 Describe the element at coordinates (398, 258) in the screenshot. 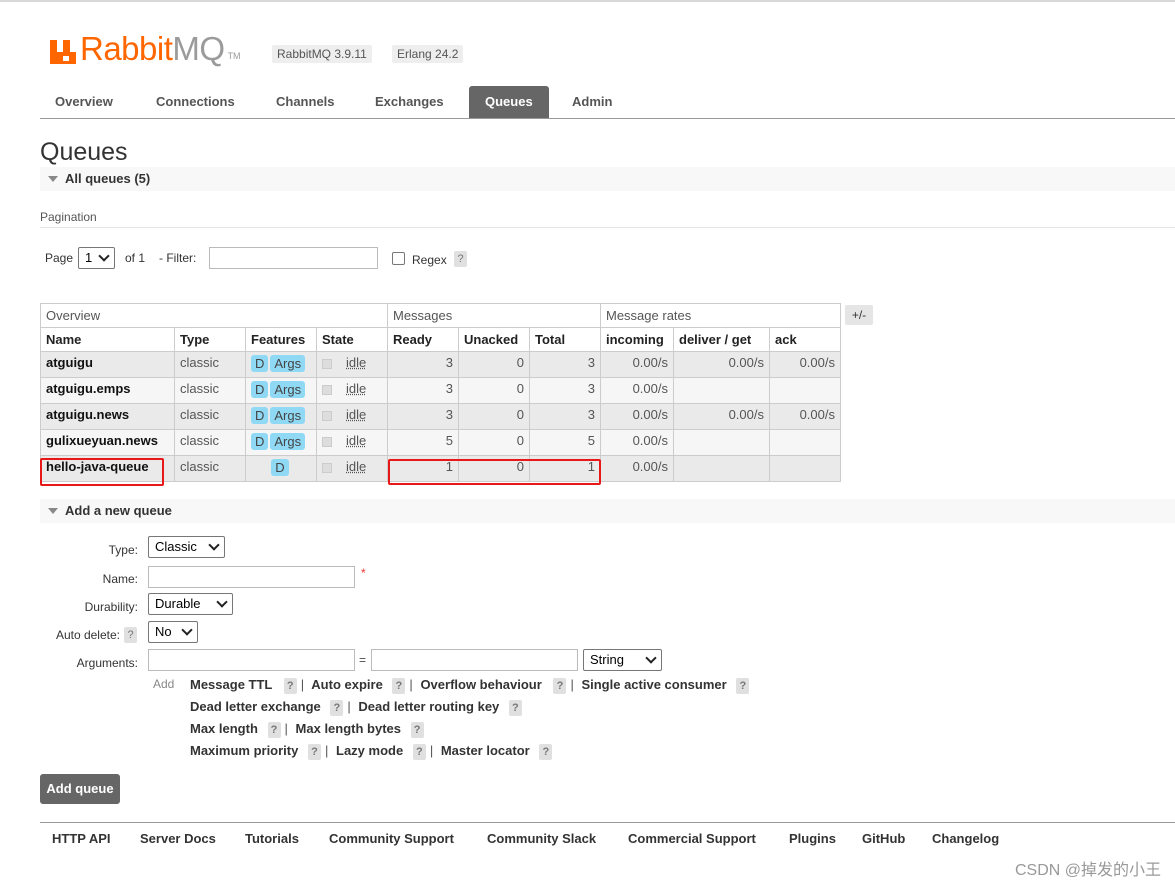

I see `regex-checkbox` at that location.